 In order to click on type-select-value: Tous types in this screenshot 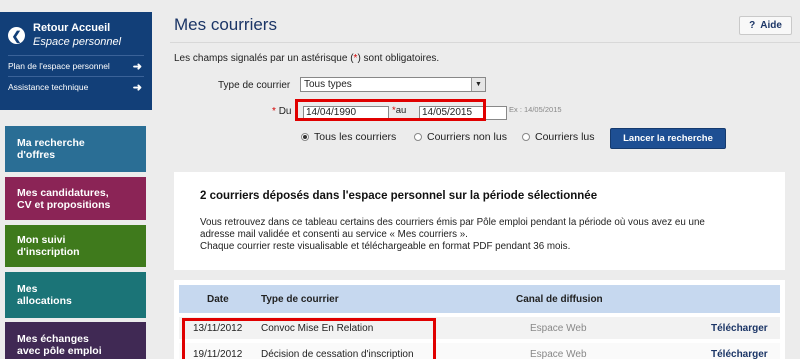, I will do `click(328, 84)`.